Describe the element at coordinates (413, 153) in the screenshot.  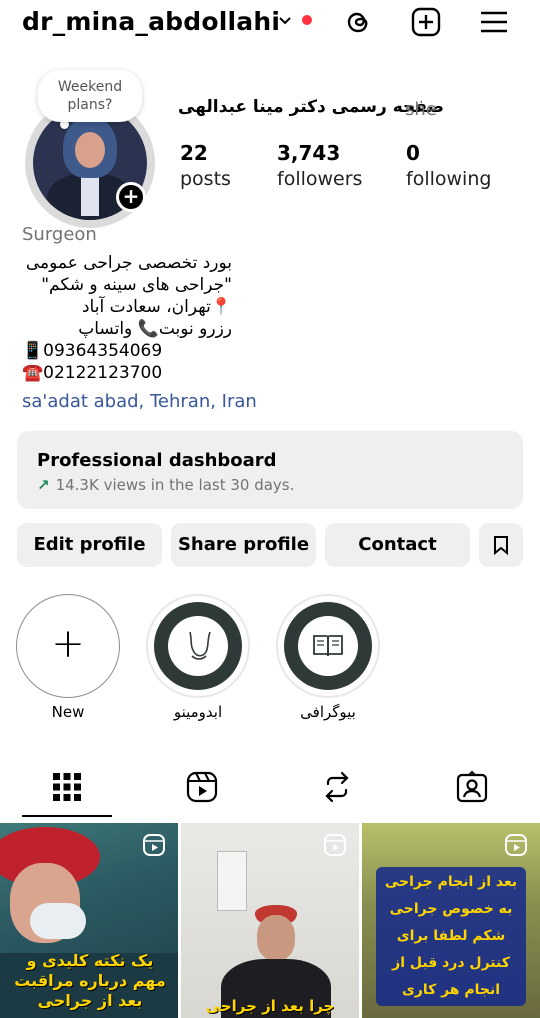
I see `stat-value: 0` at that location.